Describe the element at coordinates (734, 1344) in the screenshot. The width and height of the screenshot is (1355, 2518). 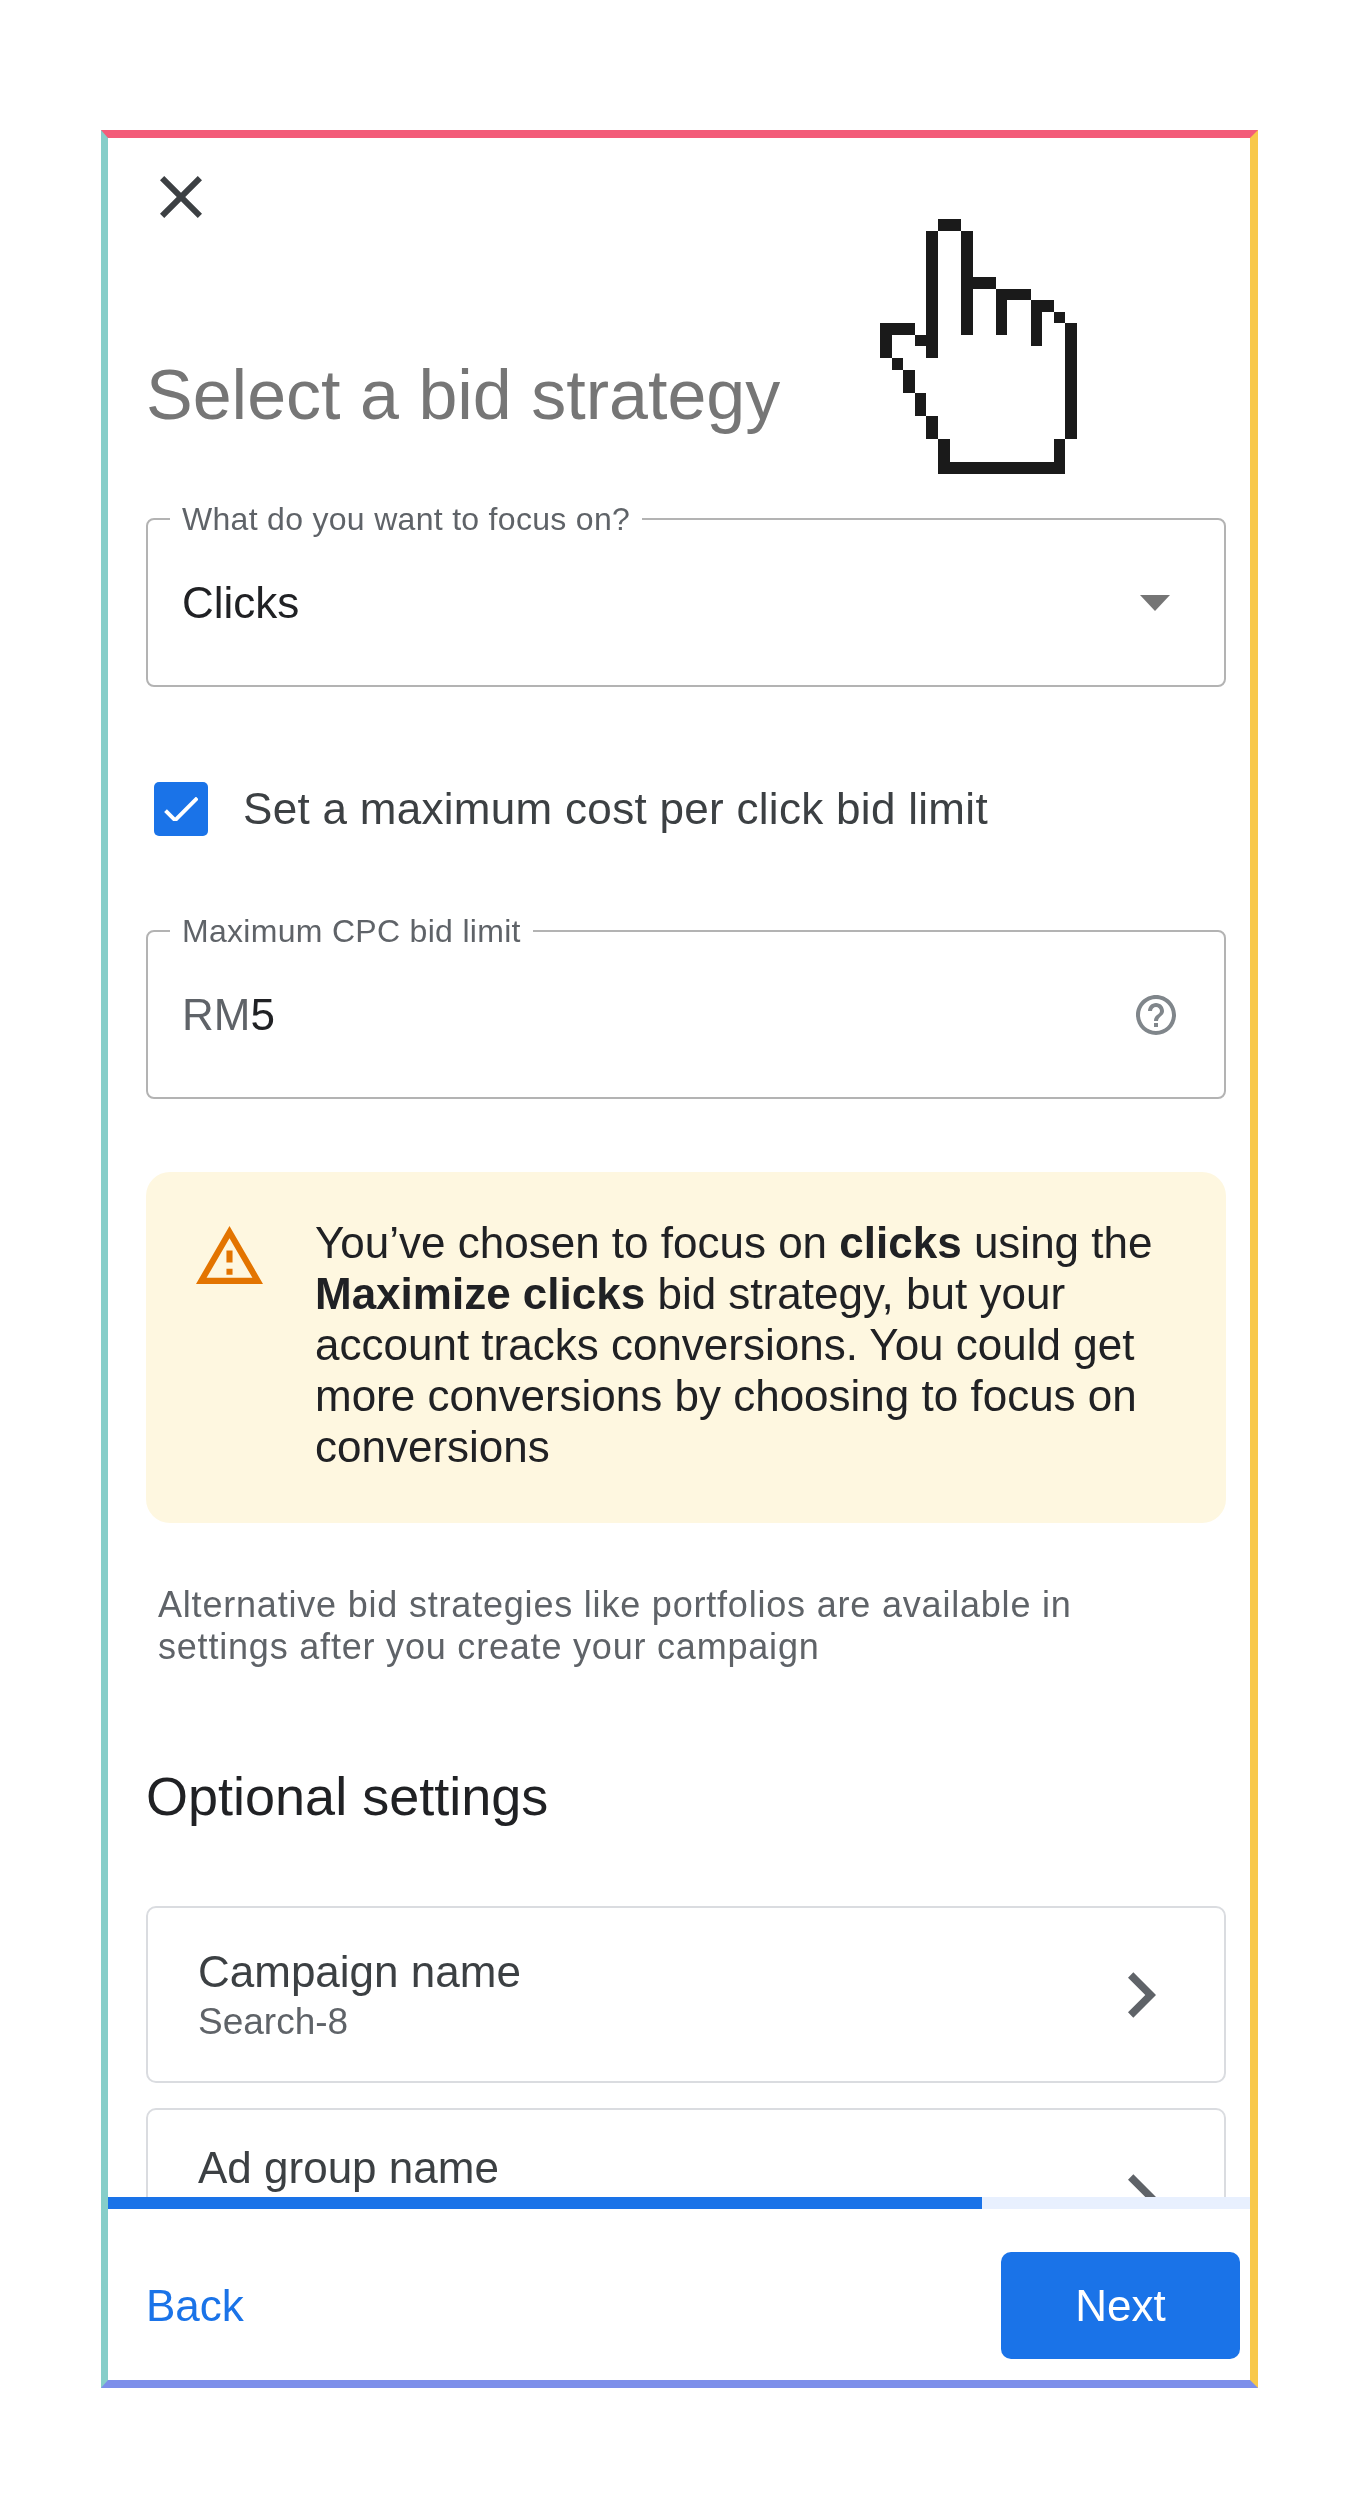
I see `warning-text: You’ve chosen to focus on clicks using the Maximize clicks bid strategy, but your account tracks conversions. You could get more conversions by choosing to focus on conversions` at that location.